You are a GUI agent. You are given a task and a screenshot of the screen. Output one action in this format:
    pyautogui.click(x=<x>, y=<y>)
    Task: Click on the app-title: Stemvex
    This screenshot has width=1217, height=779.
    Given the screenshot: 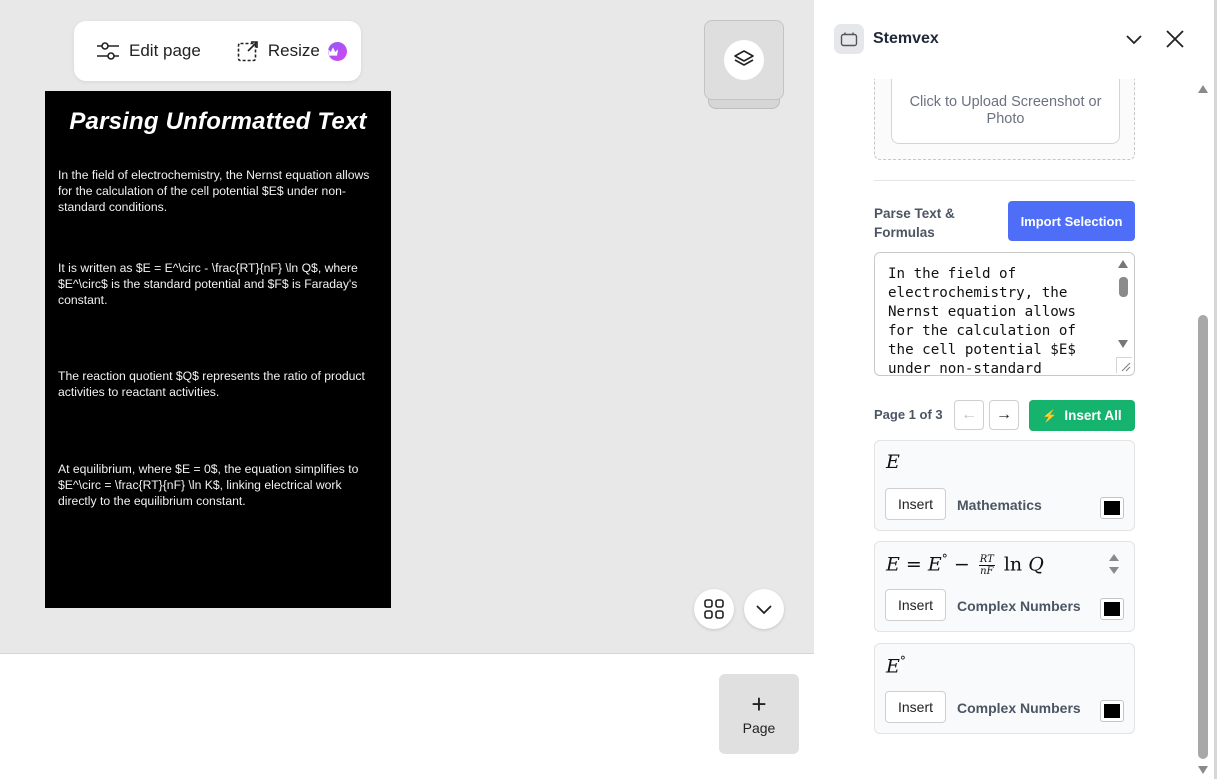 What is the action you would take?
    pyautogui.click(x=906, y=38)
    